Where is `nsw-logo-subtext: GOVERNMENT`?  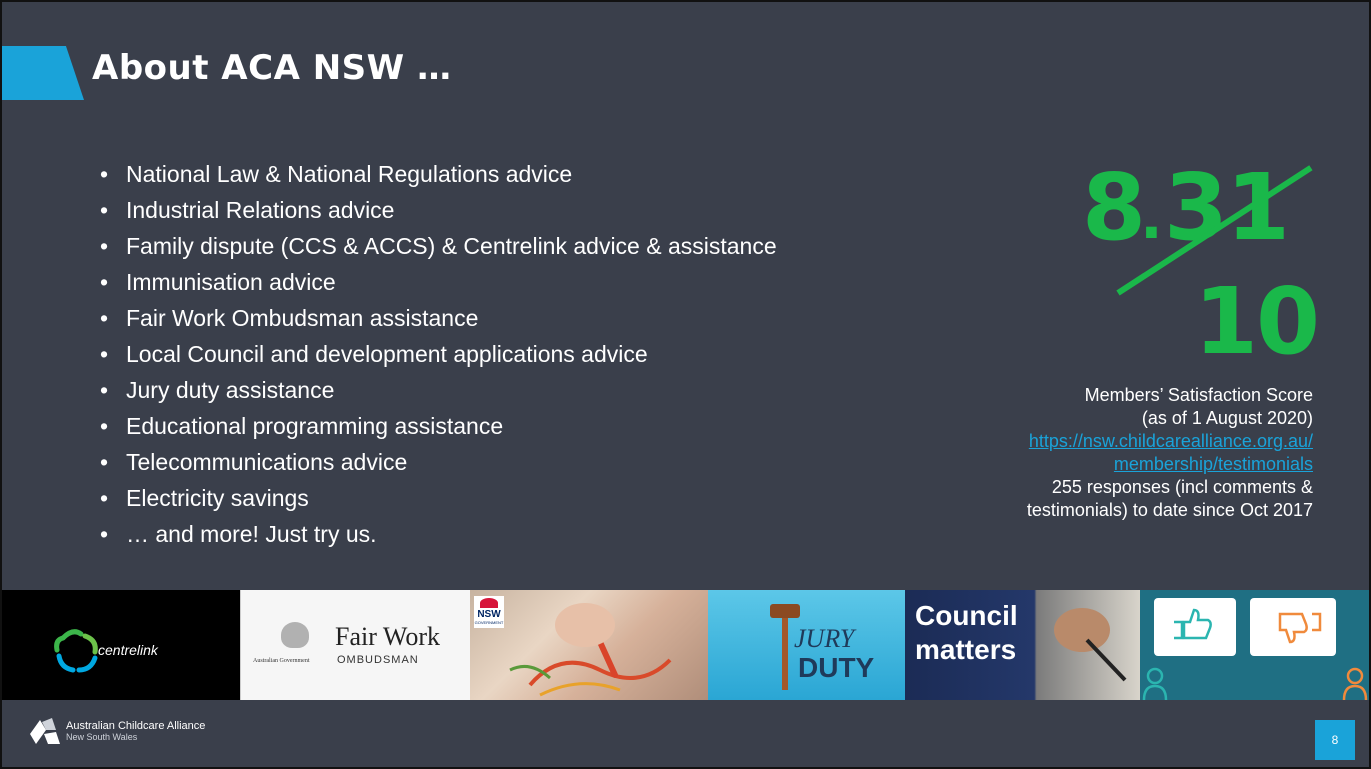
nsw-logo-subtext: GOVERNMENT is located at coordinates (489, 622).